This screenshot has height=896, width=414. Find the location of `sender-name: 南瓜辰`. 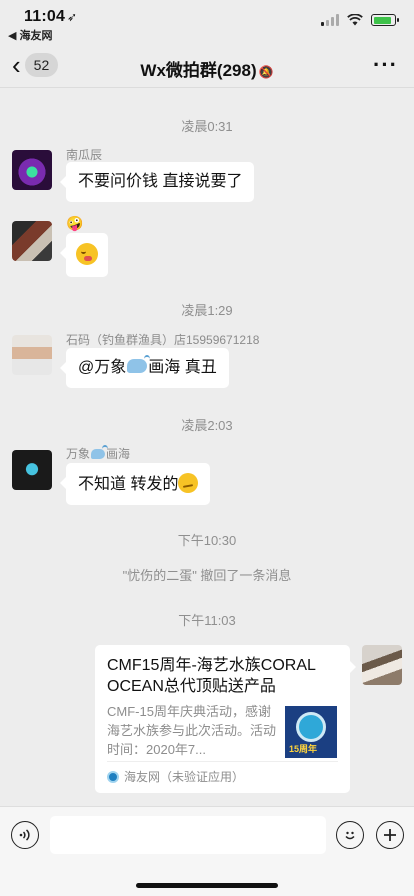

sender-name: 南瓜辰 is located at coordinates (84, 155).